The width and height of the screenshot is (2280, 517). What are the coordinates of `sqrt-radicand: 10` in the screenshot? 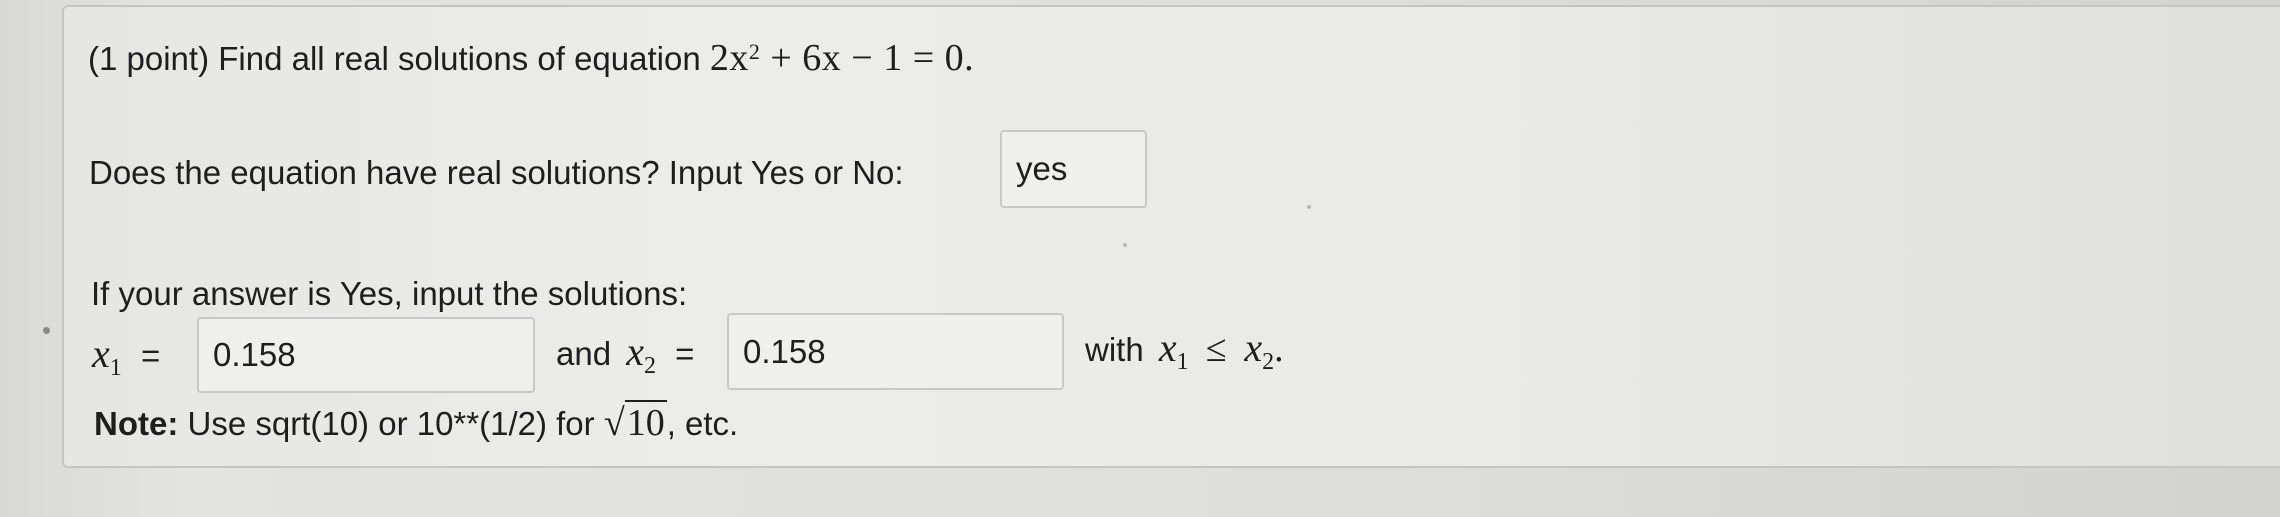 It's located at (645, 422).